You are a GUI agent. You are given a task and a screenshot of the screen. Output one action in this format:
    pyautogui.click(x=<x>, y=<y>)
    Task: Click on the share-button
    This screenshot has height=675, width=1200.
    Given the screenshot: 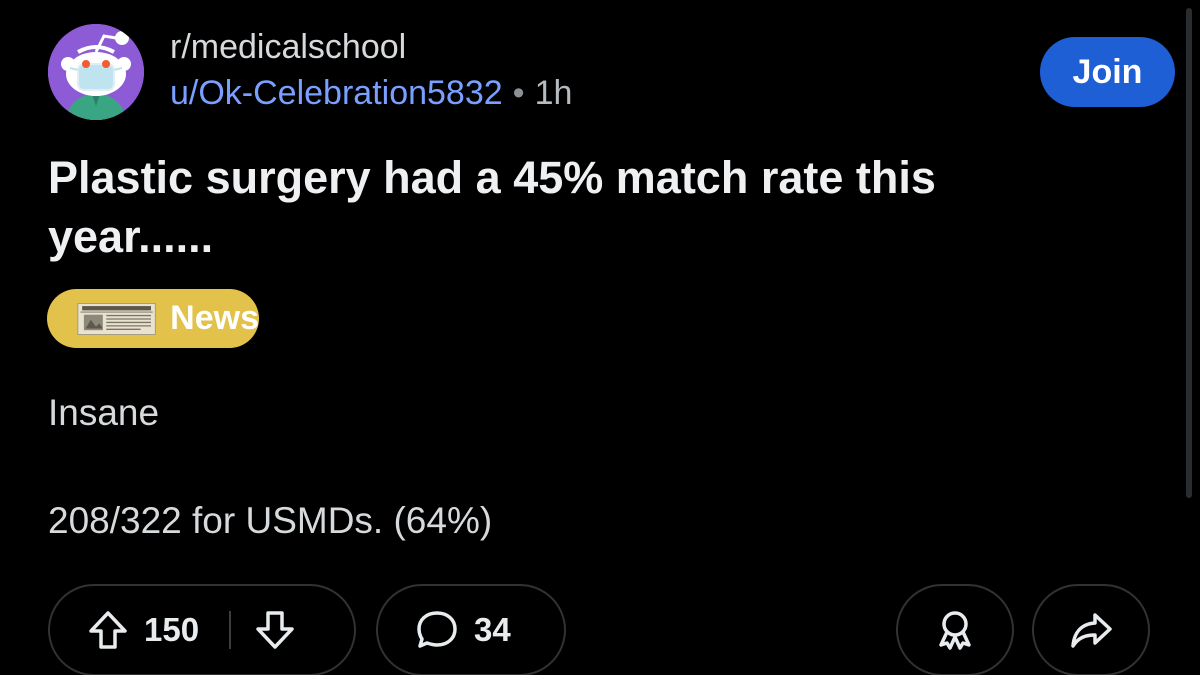 What is the action you would take?
    pyautogui.click(x=1091, y=629)
    